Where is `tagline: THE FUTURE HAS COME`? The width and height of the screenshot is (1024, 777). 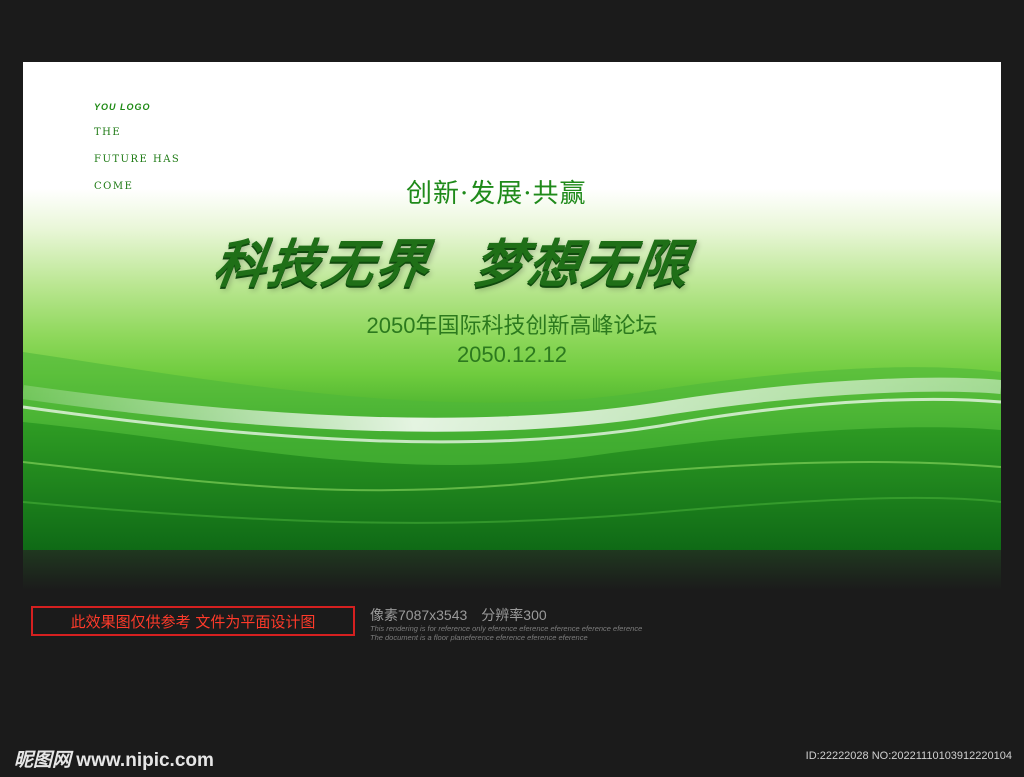 tagline: THE FUTURE HAS COME is located at coordinates (137, 160).